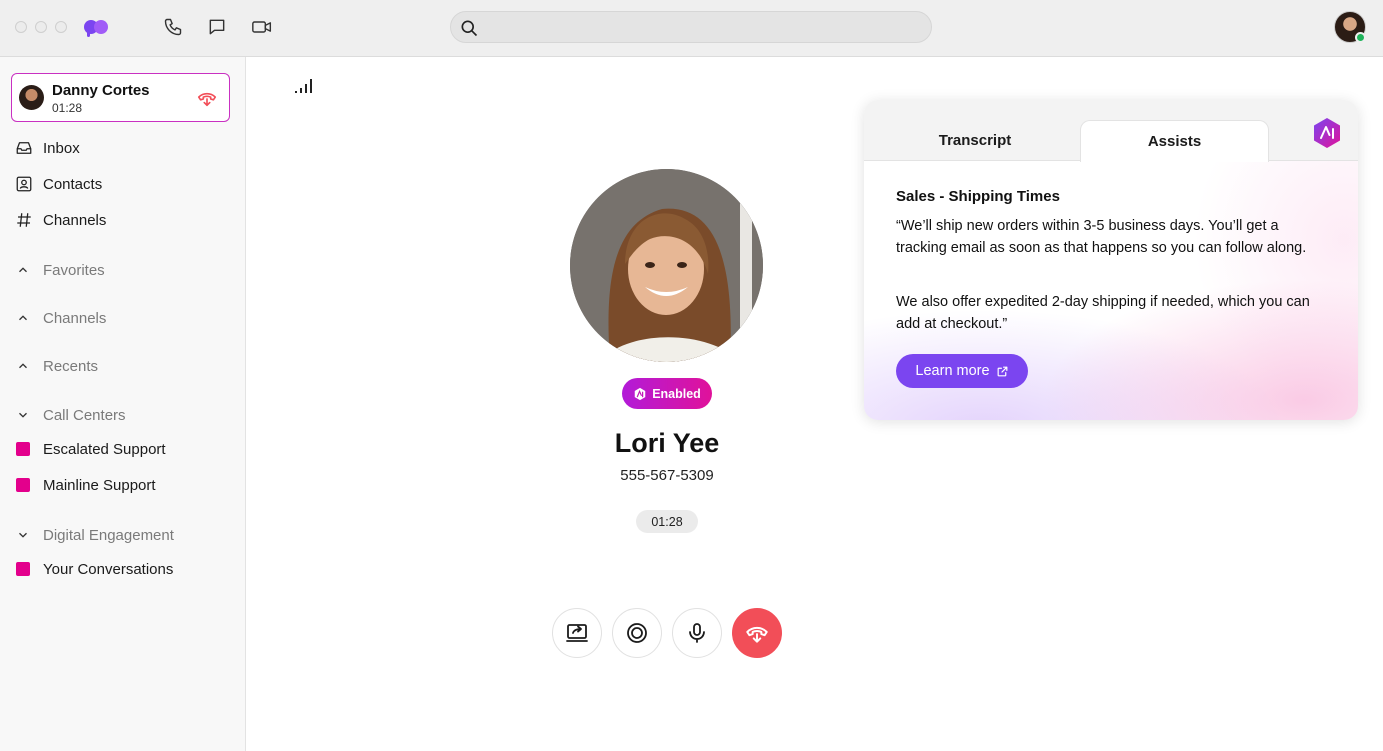 This screenshot has height=751, width=1383. Describe the element at coordinates (667, 443) in the screenshot. I see `caller-name: Lori Yee` at that location.